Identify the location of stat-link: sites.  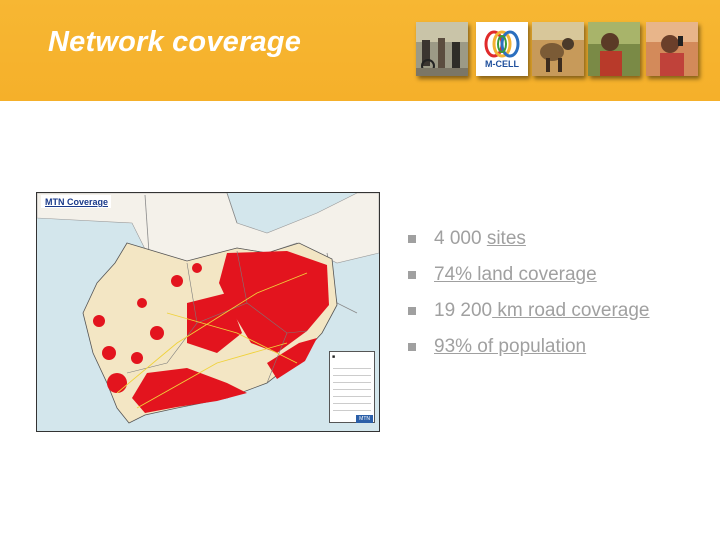
(506, 238).